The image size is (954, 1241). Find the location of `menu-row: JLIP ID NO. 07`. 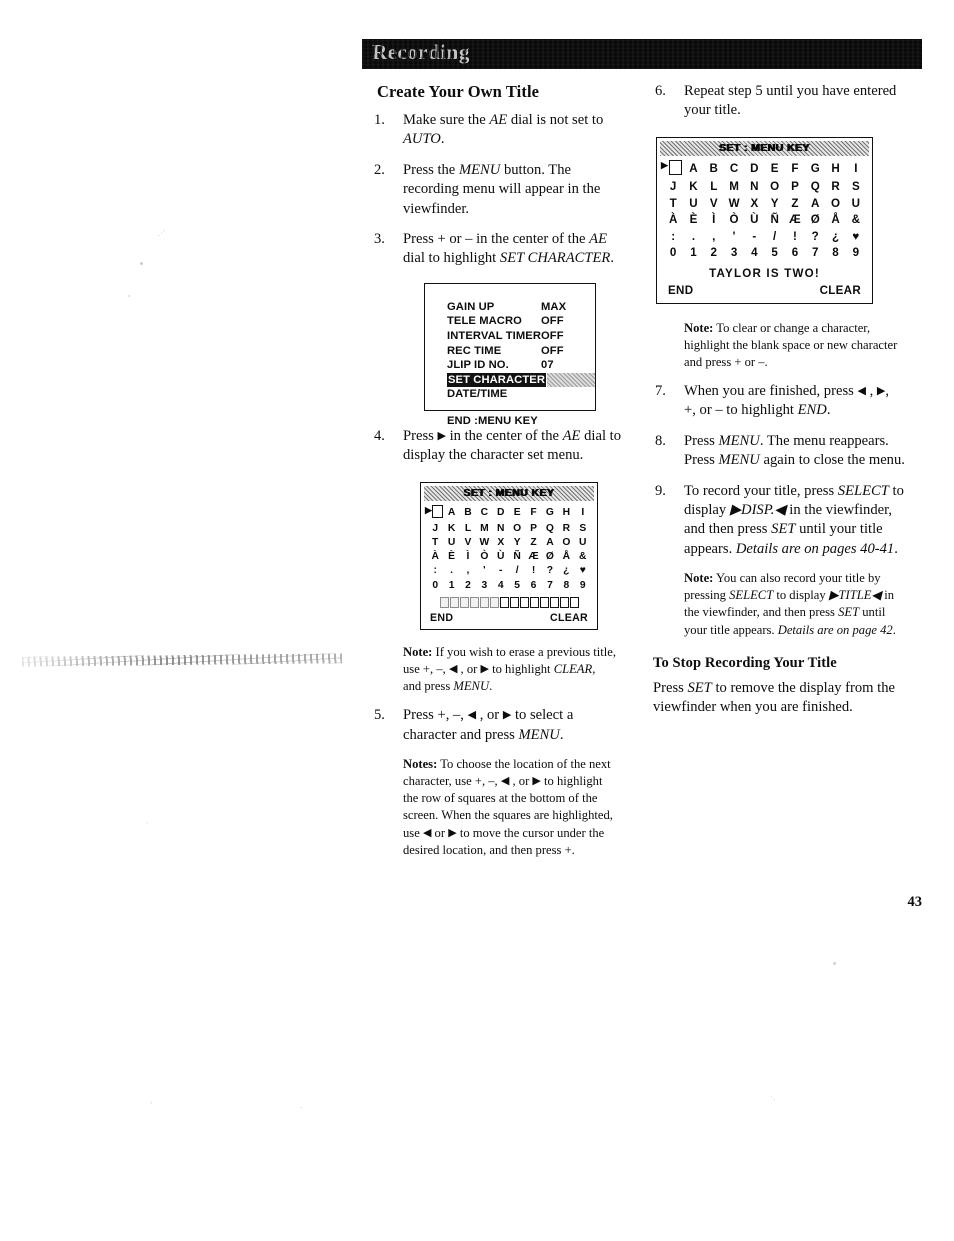

menu-row: JLIP ID NO. 07 is located at coordinates (521, 365).